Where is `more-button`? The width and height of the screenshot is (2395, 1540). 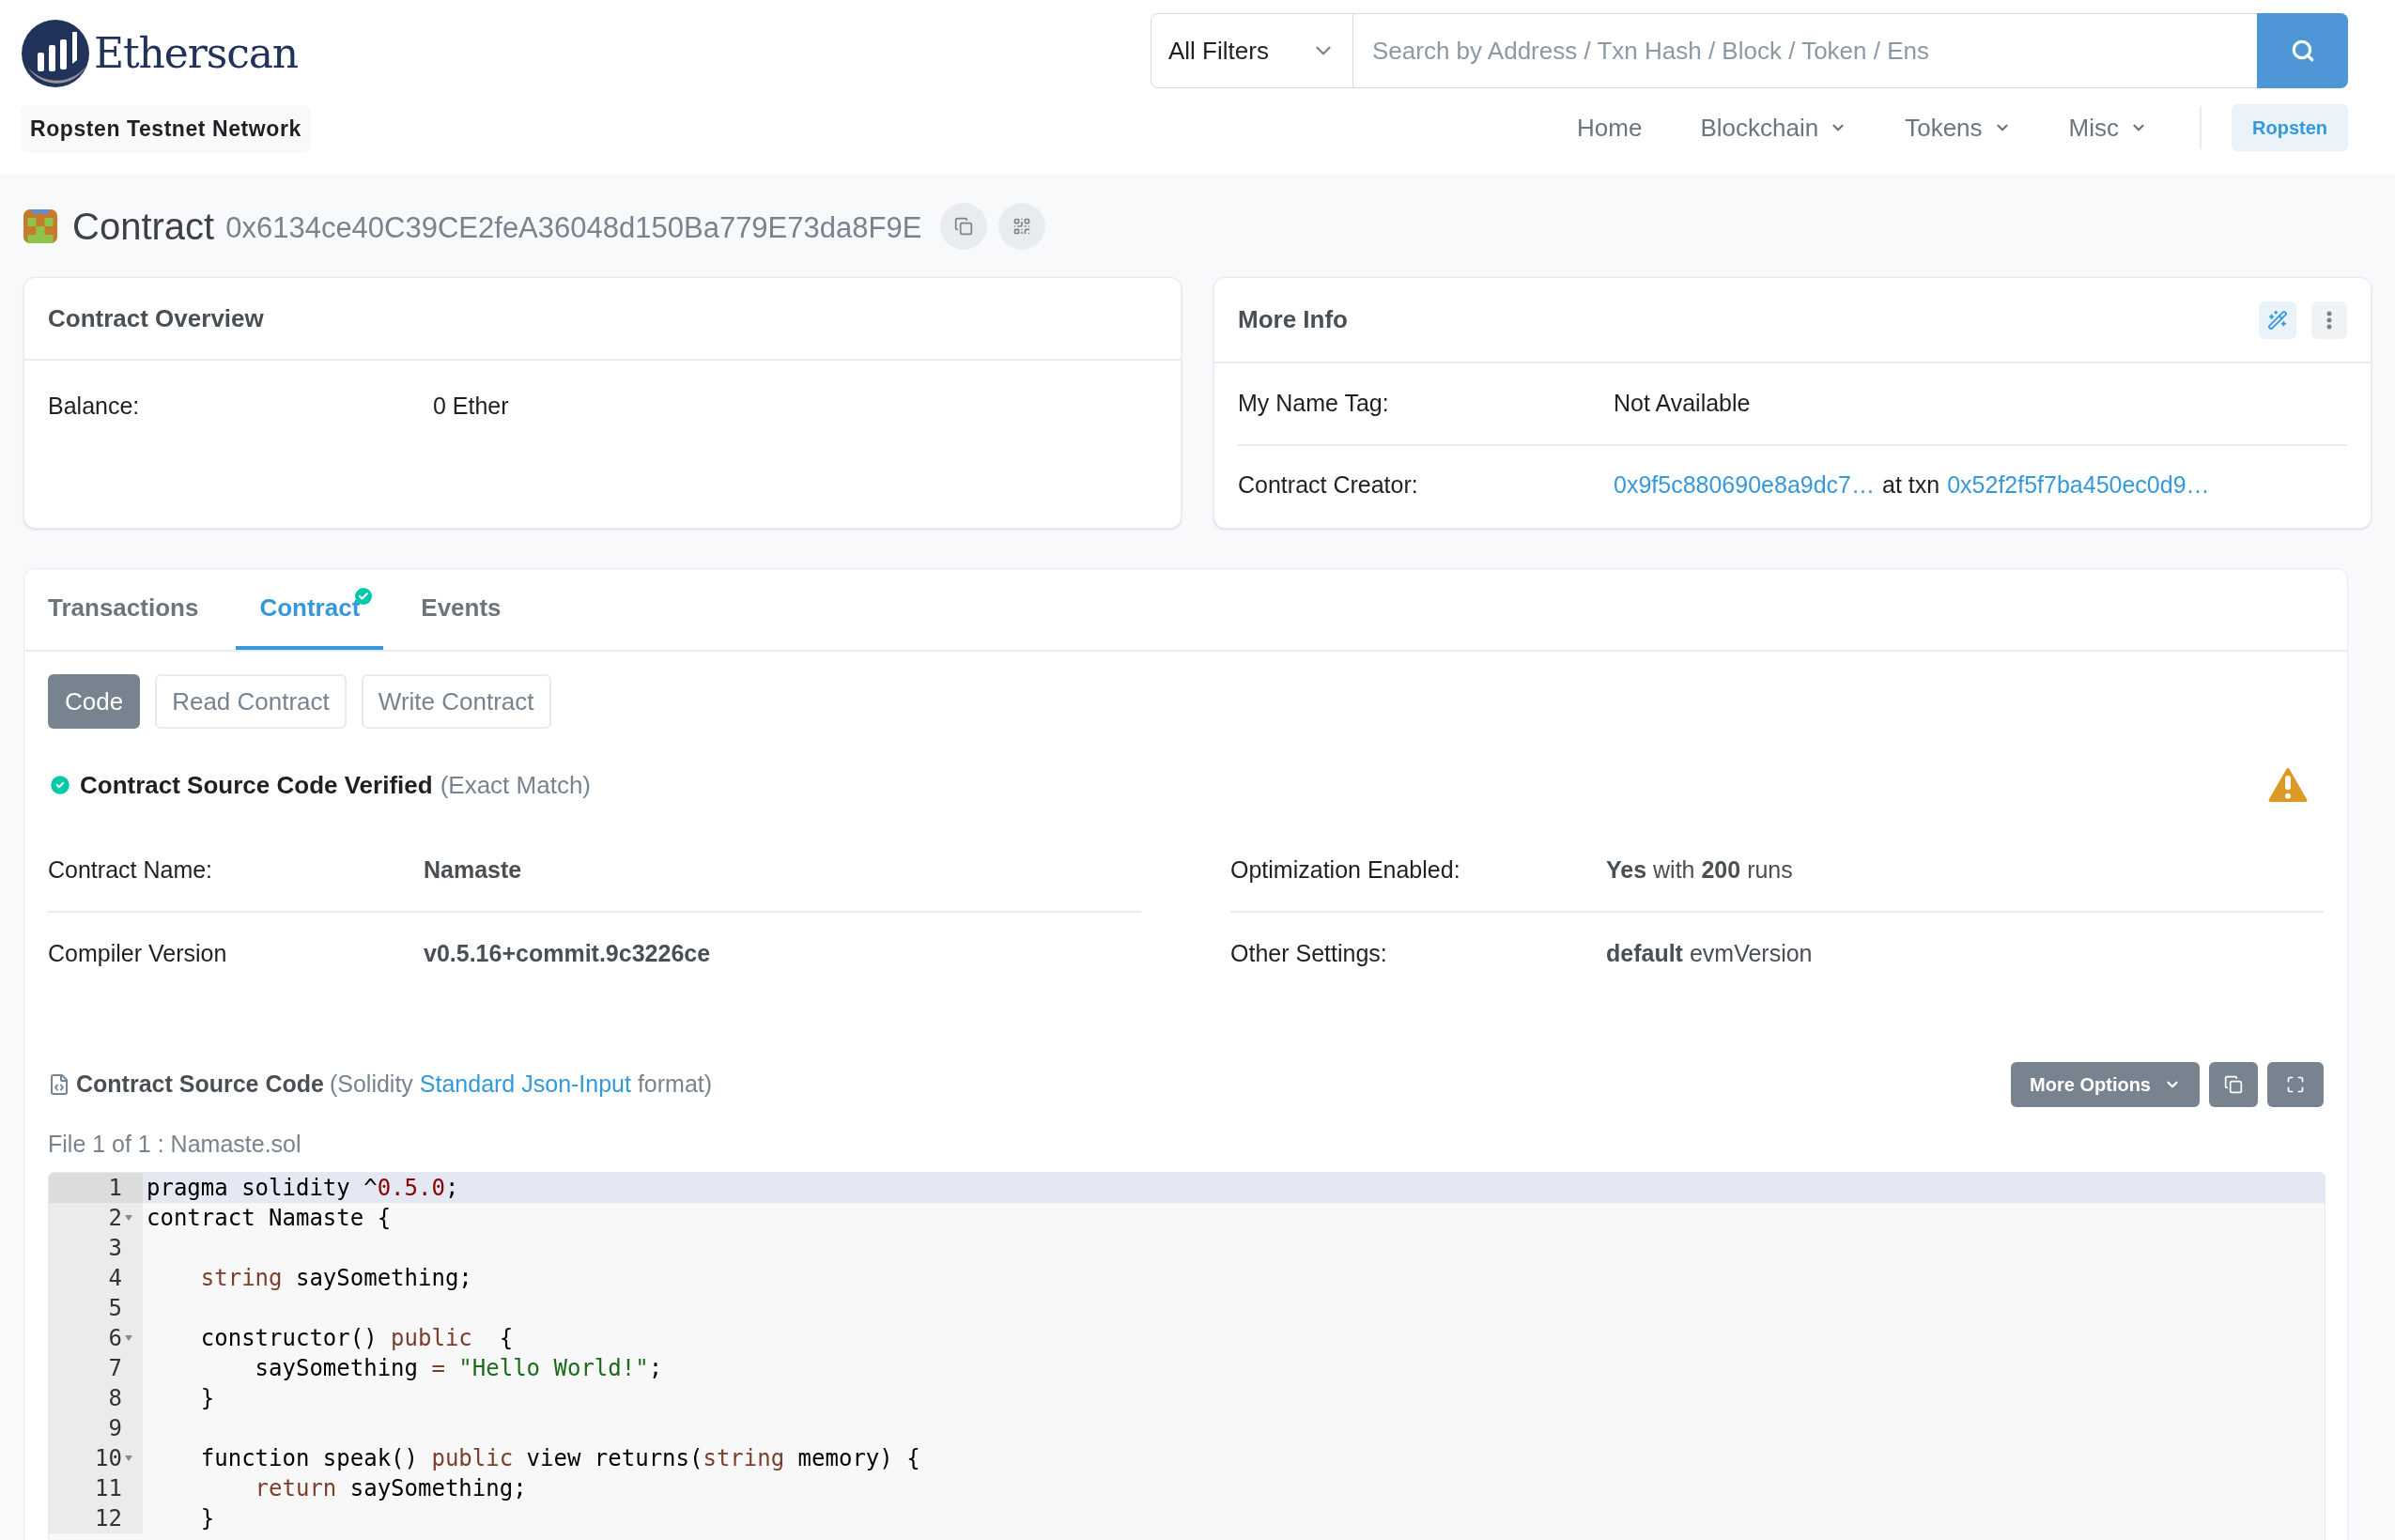 more-button is located at coordinates (2329, 319).